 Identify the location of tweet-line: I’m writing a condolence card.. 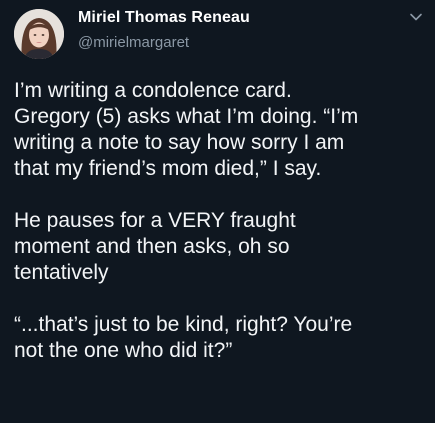
(153, 90).